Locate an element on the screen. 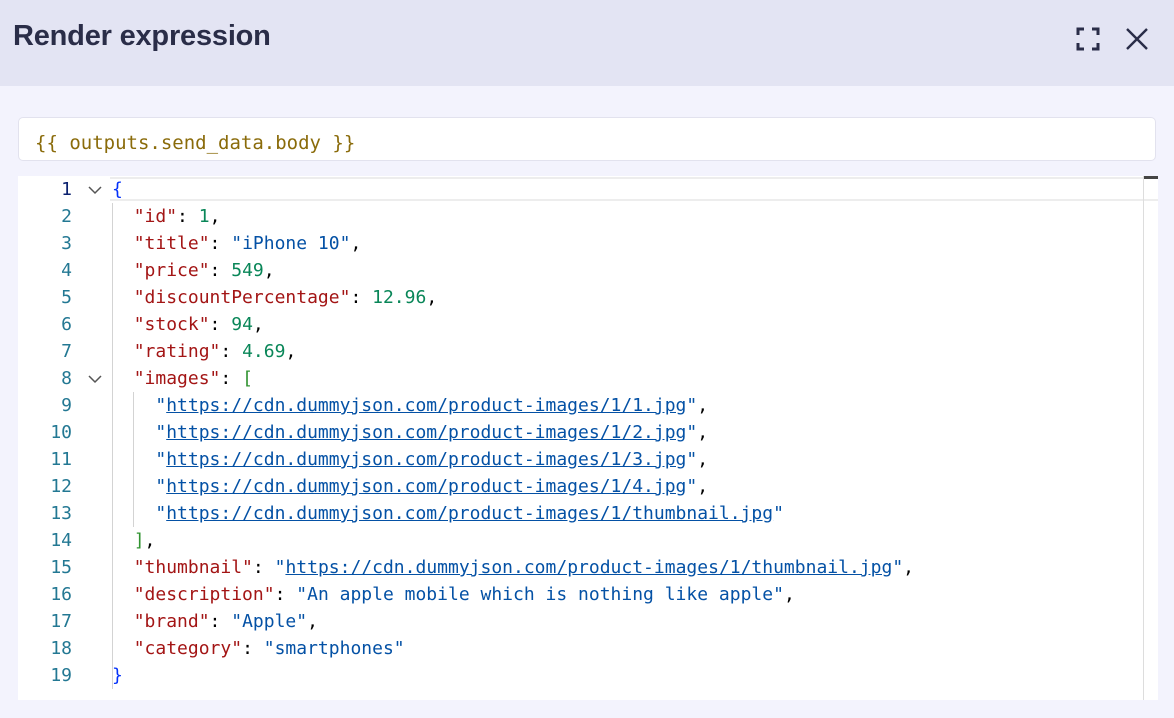 Image resolution: width=1174 pixels, height=718 pixels. code-line: 2 "id": 1, is located at coordinates (578, 216).